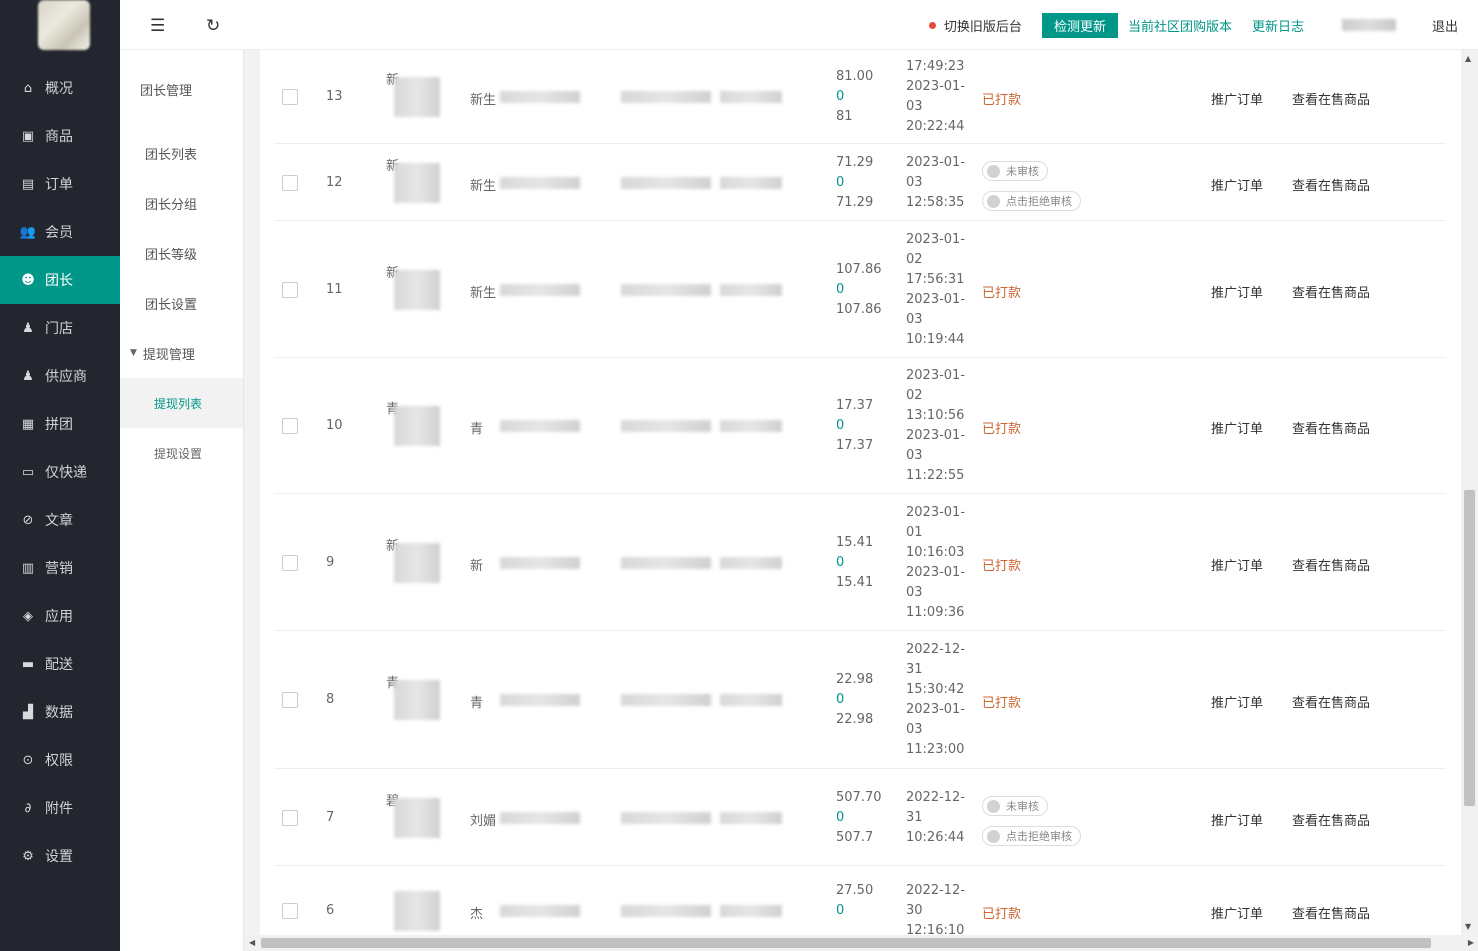 The height and width of the screenshot is (951, 1478). What do you see at coordinates (840, 289) in the screenshot?
I see `fee-amount: 0` at bounding box center [840, 289].